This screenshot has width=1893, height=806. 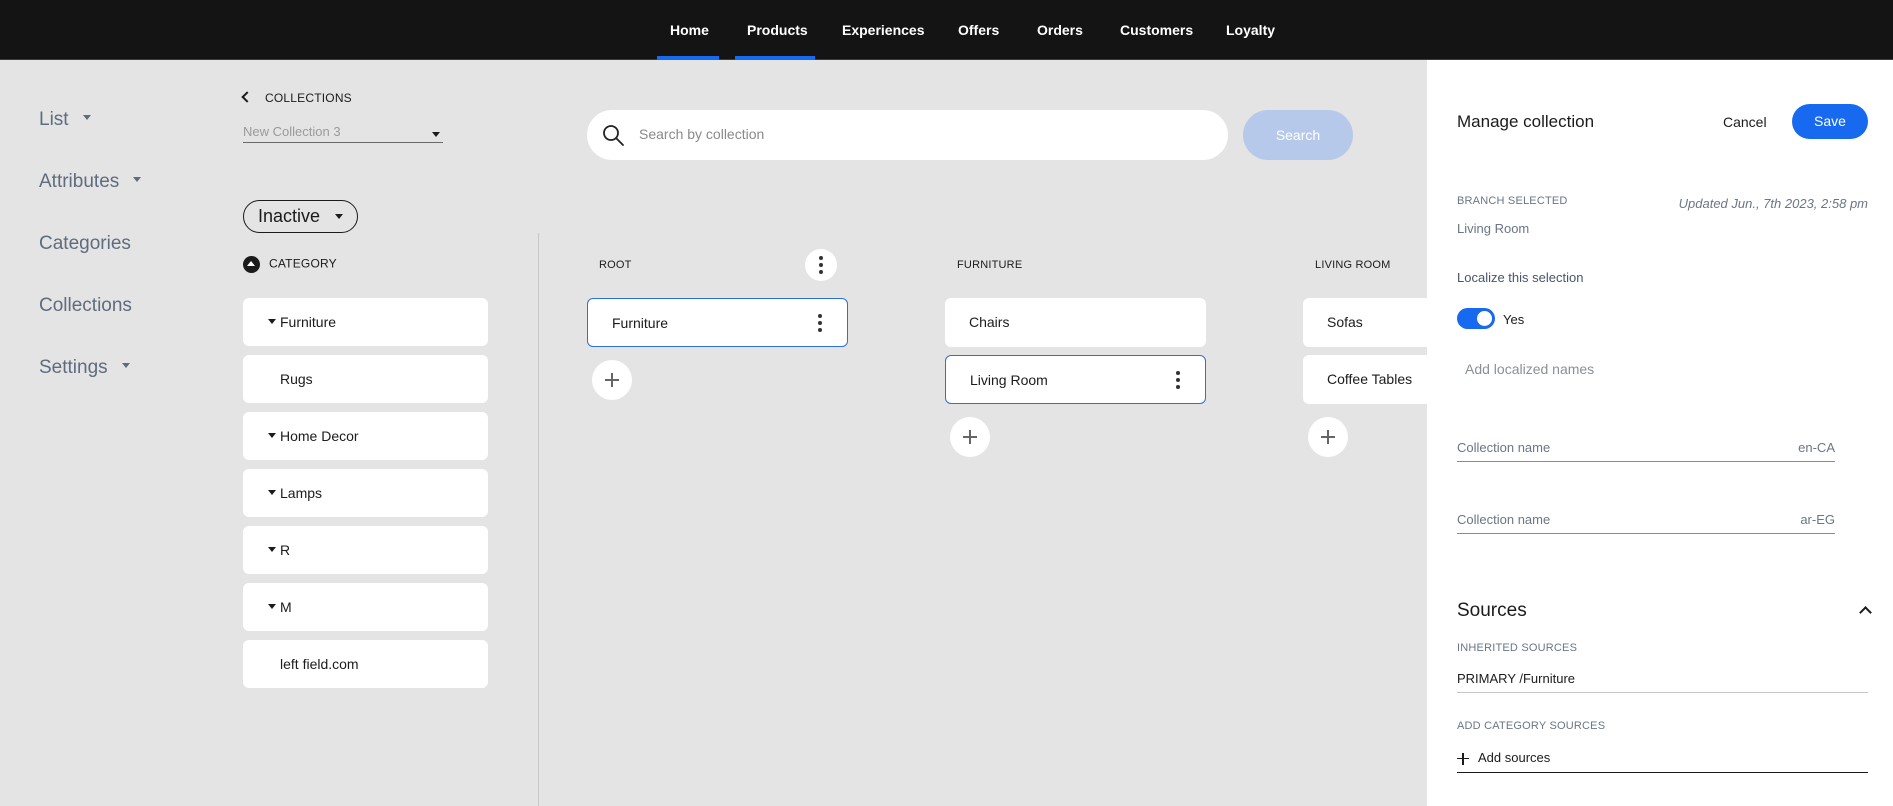 I want to click on branch-selected-label: BRANCH SELECTED, so click(x=1512, y=201).